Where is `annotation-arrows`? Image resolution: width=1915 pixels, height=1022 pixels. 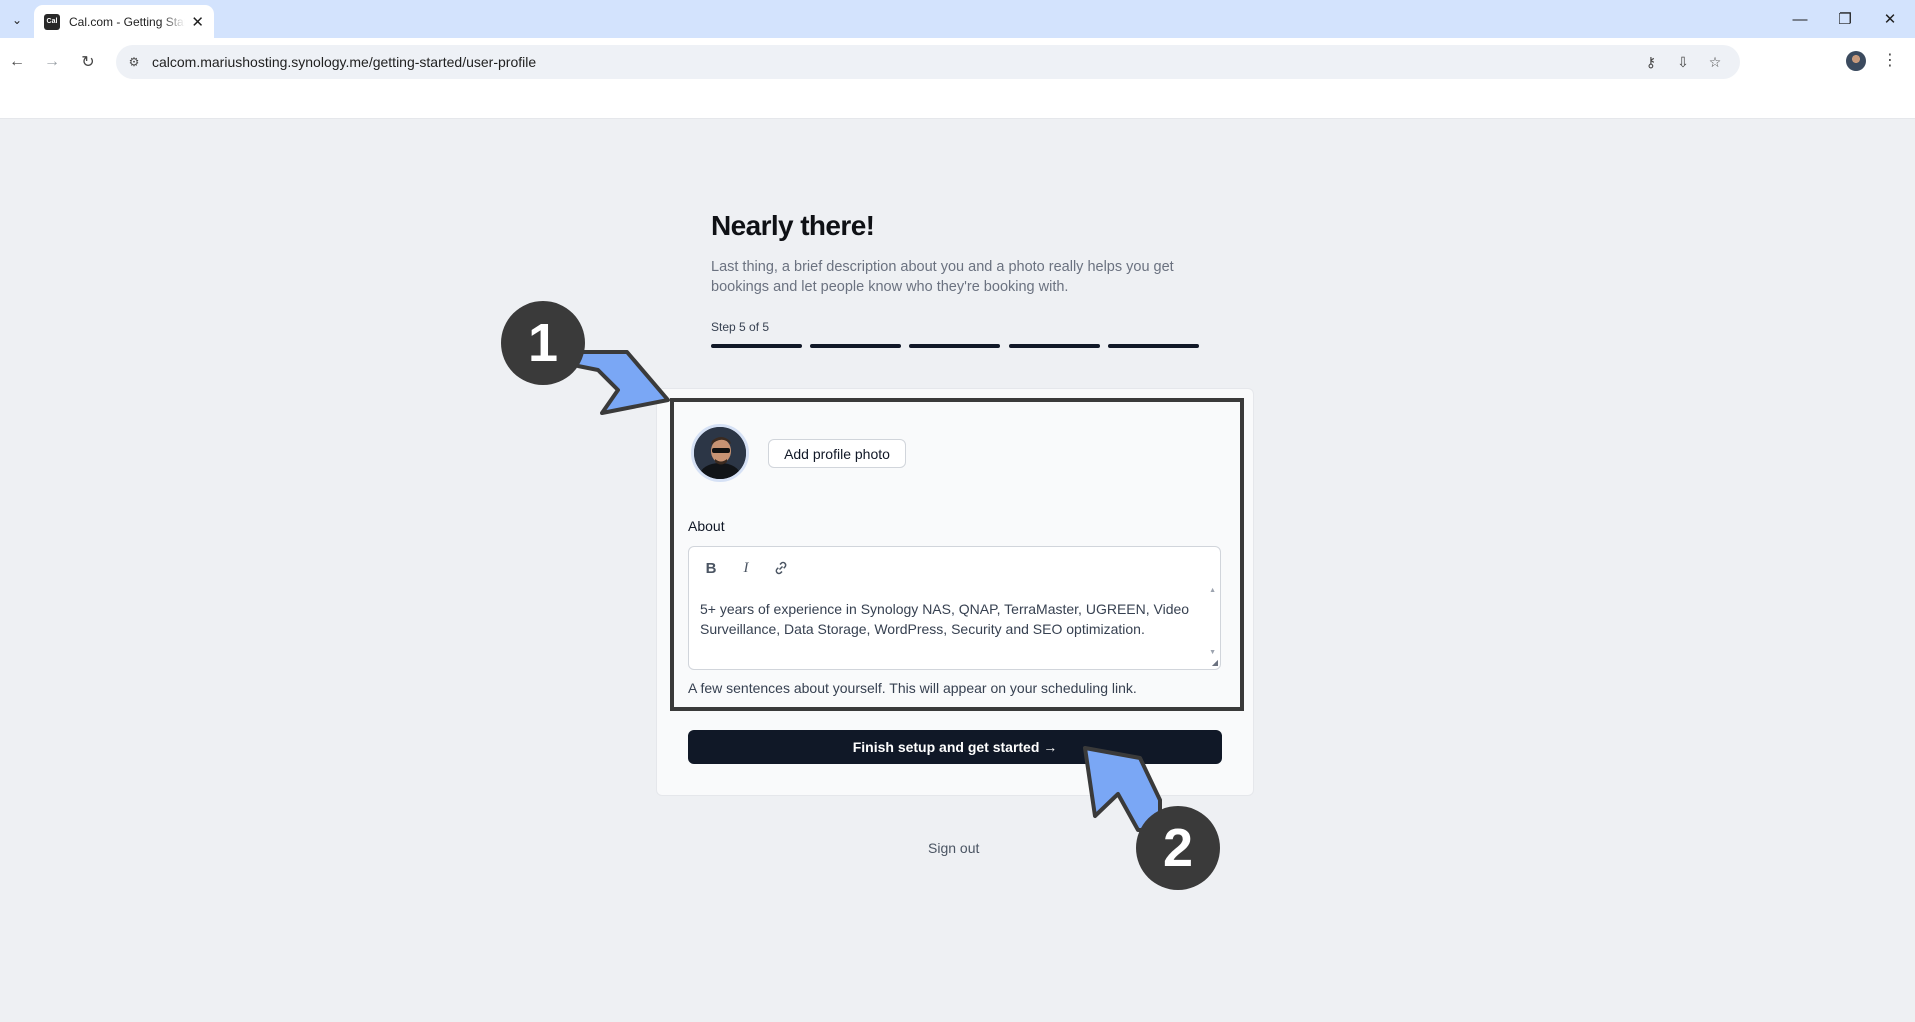 annotation-arrows is located at coordinates (862, 591).